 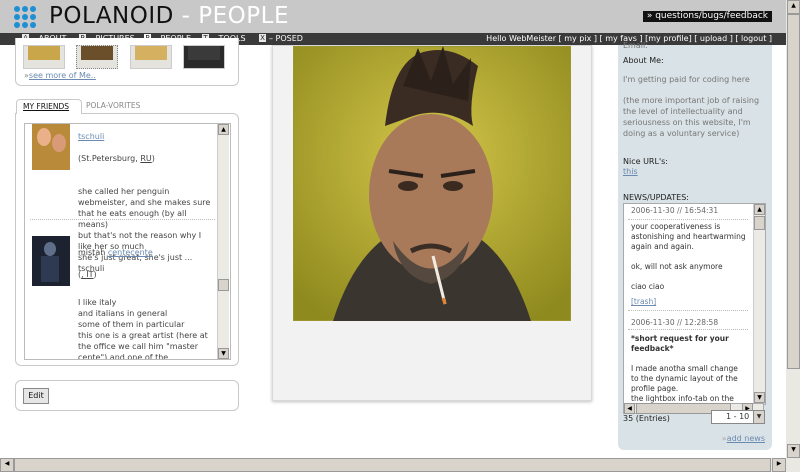 I want to click on news-scrollbar: ▲ ▼, so click(x=759, y=304).